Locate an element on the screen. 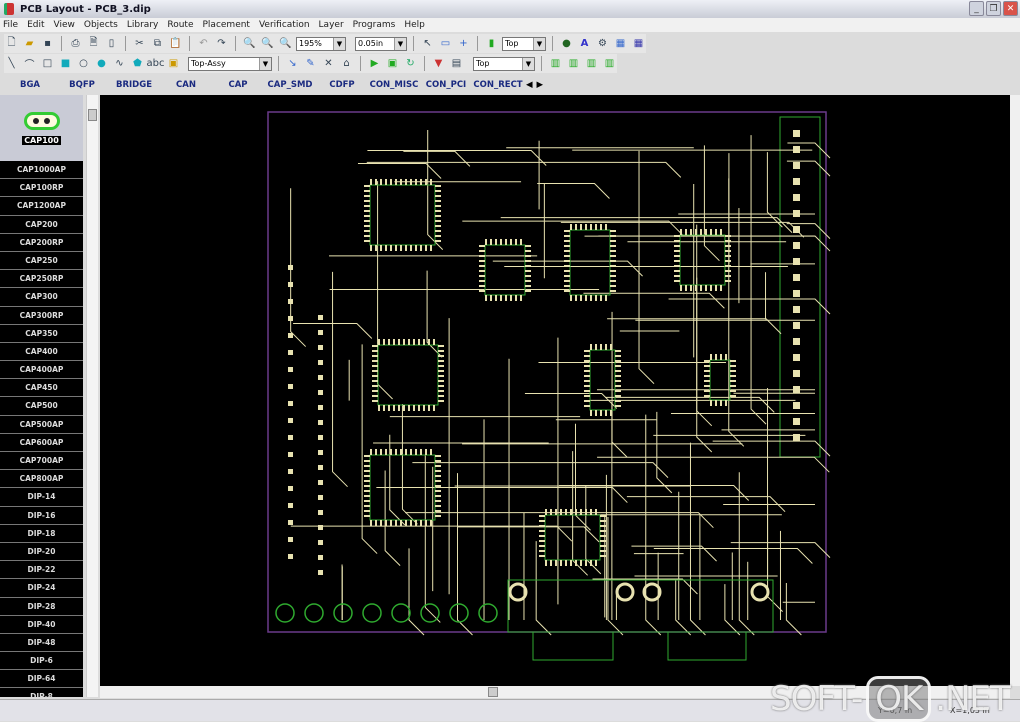 This screenshot has width=1020, height=722. tab-bridge: BRIDGE is located at coordinates (134, 85).